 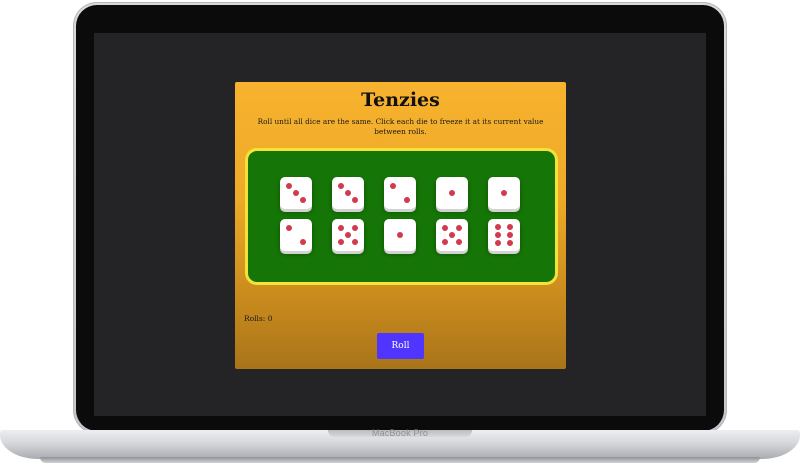 What do you see at coordinates (400, 433) in the screenshot?
I see `device-label: MacBook Pro` at bounding box center [400, 433].